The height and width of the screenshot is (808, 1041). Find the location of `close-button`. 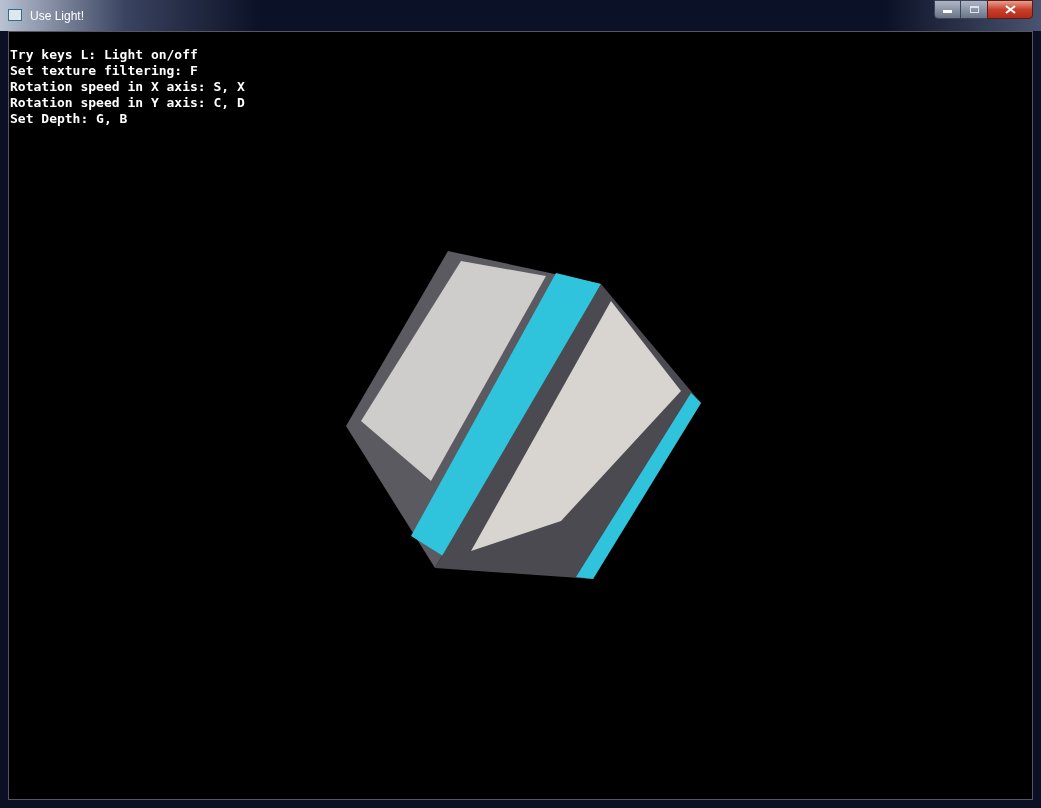

close-button is located at coordinates (1010, 9).